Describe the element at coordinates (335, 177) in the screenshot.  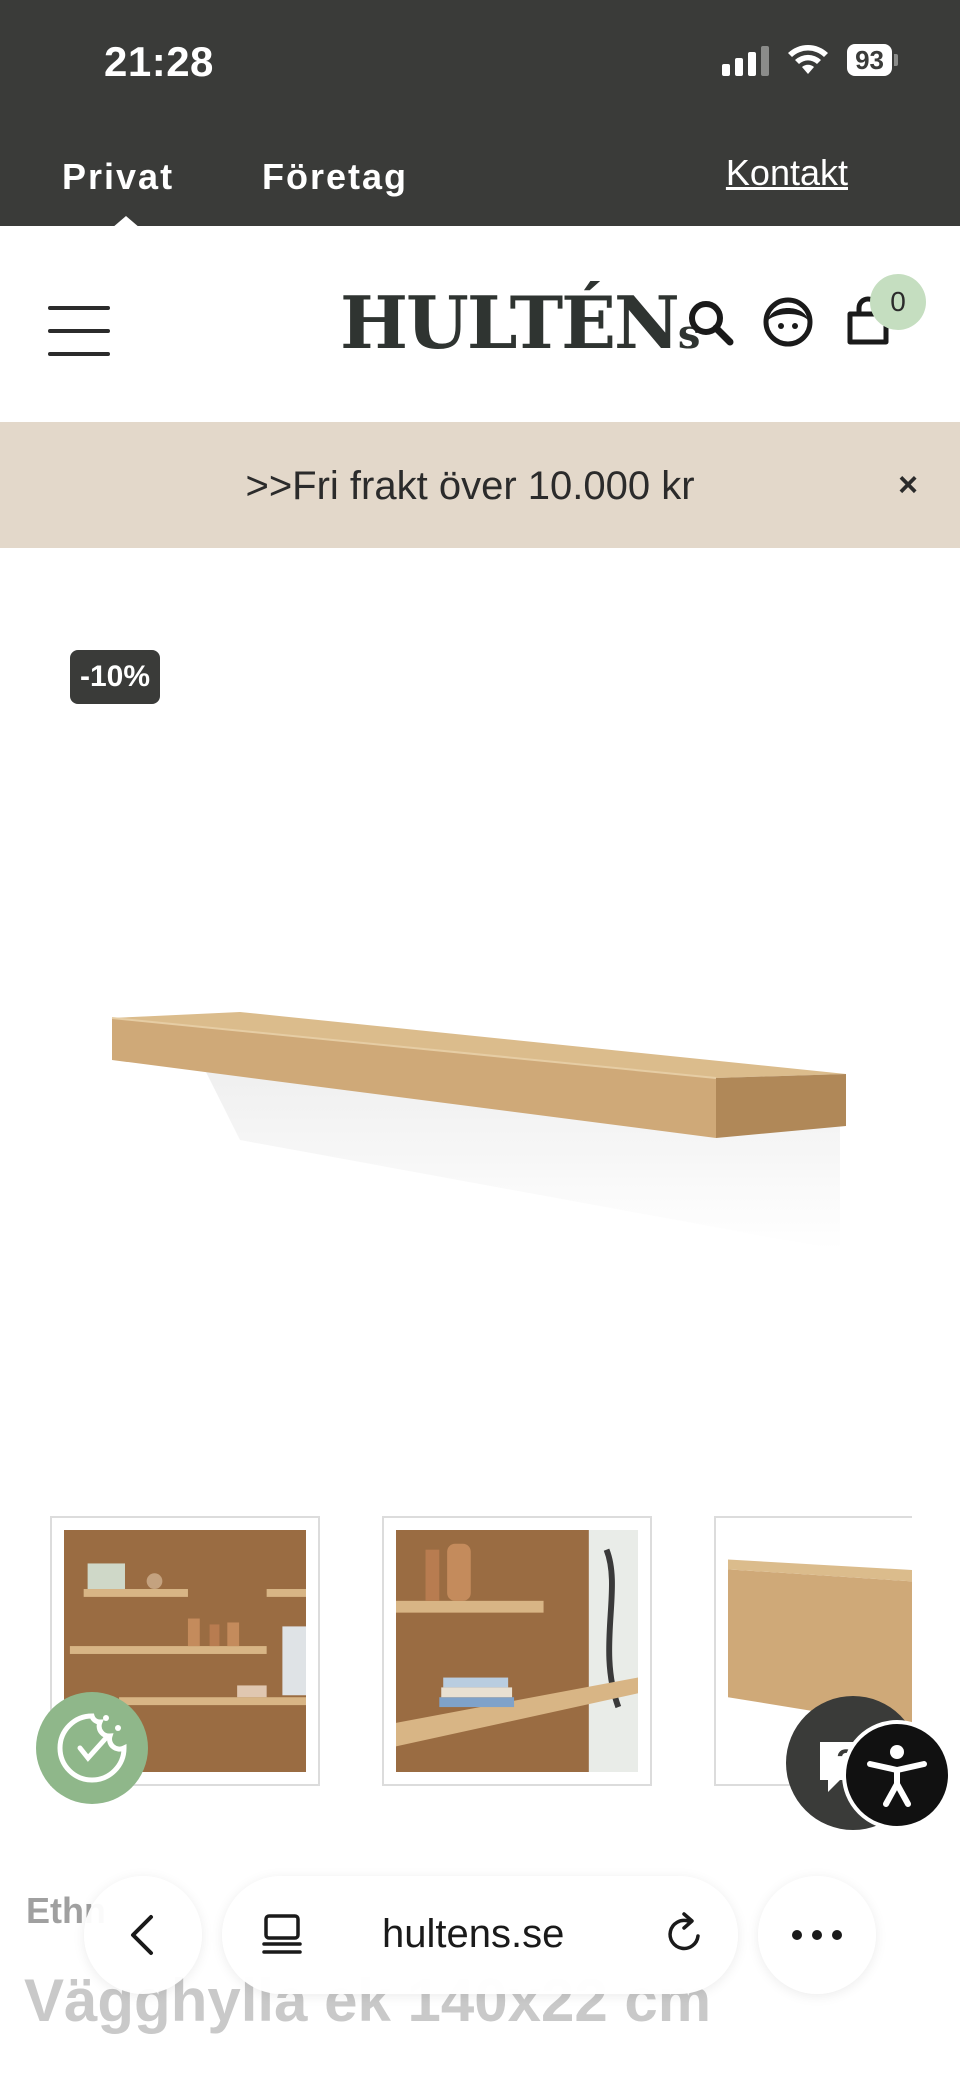
I see `nav-foretag: Företag` at that location.